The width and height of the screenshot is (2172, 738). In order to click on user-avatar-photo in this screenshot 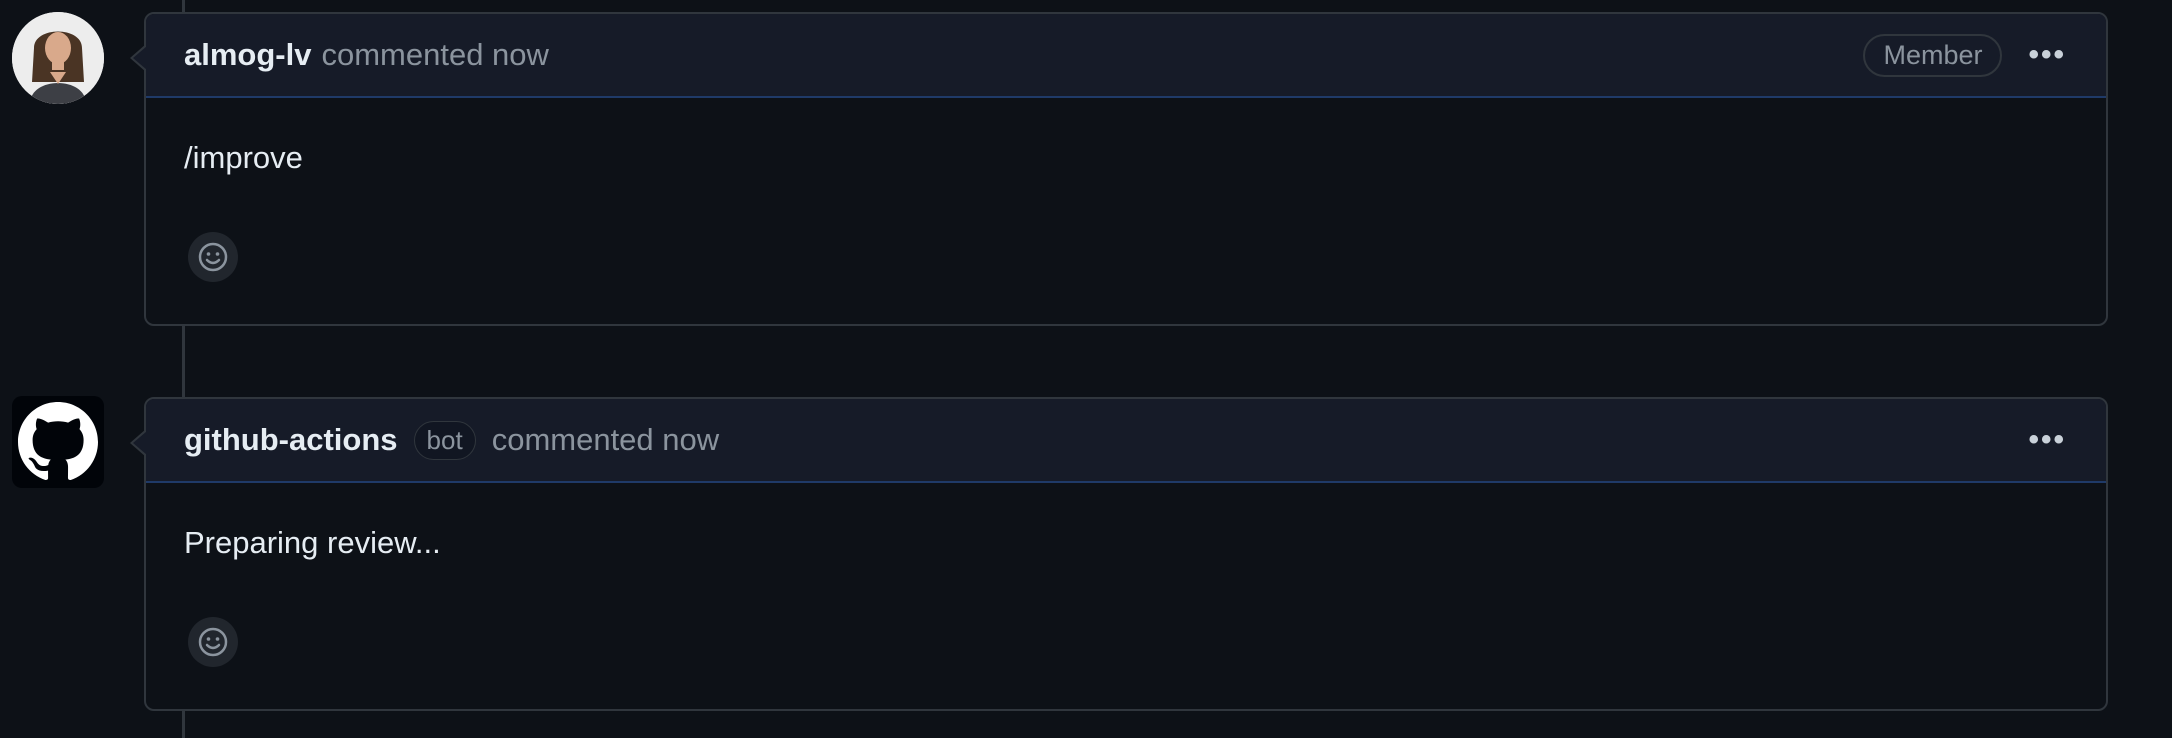, I will do `click(58, 58)`.